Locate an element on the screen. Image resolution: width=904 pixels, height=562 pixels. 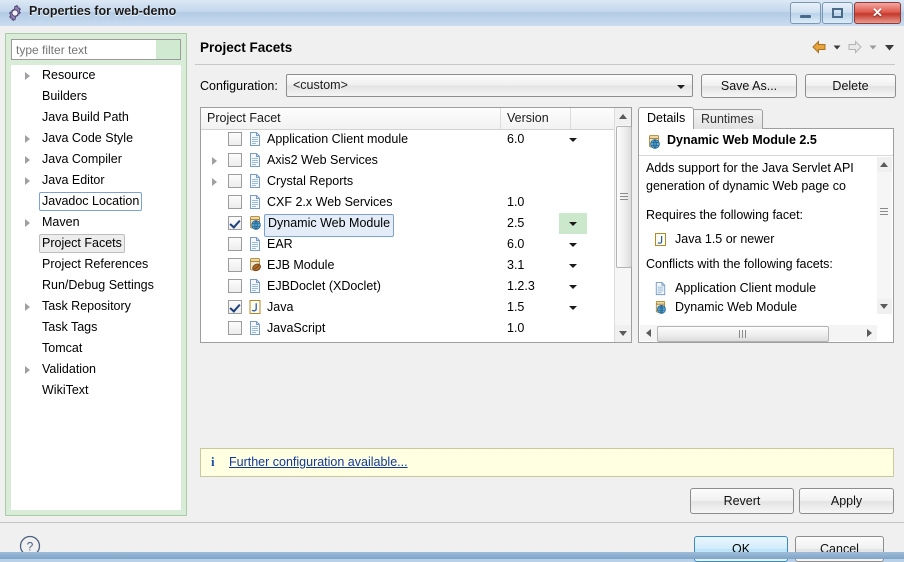
sidebar-item-task-tags: Task Tags is located at coordinates (96, 327).